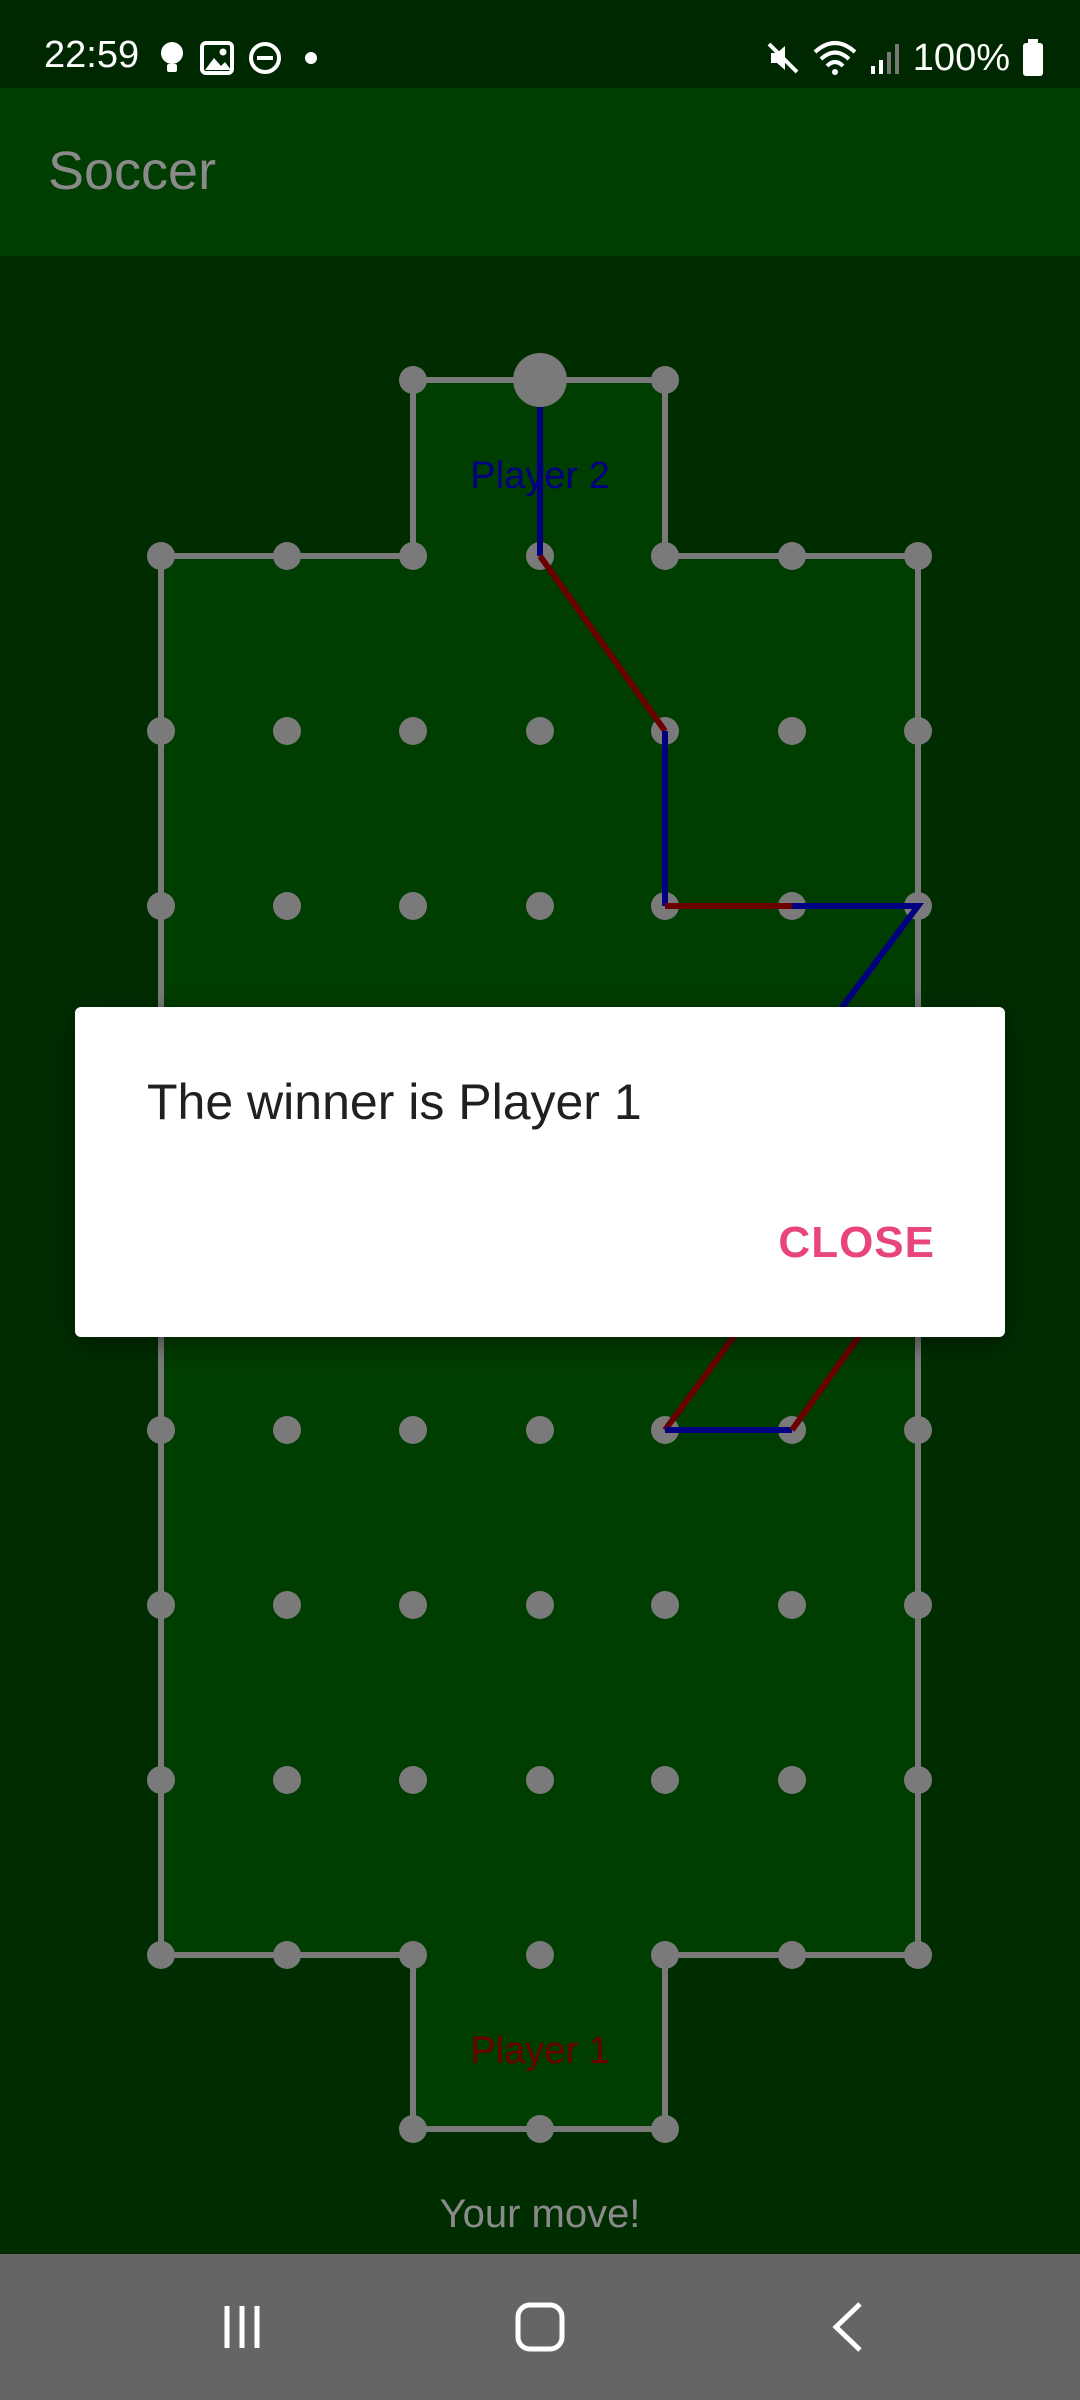  I want to click on winner-dialog: The winner is Player 1 CLOSE, so click(540, 1172).